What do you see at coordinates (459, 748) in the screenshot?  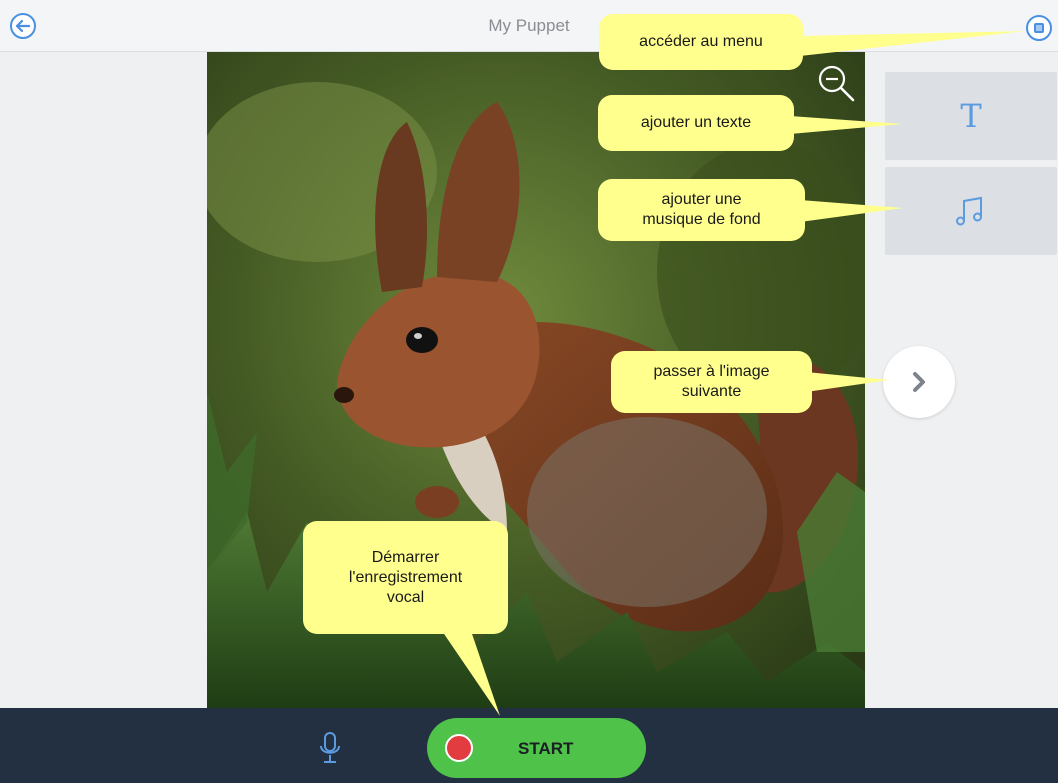 I see `record-dot-icon` at bounding box center [459, 748].